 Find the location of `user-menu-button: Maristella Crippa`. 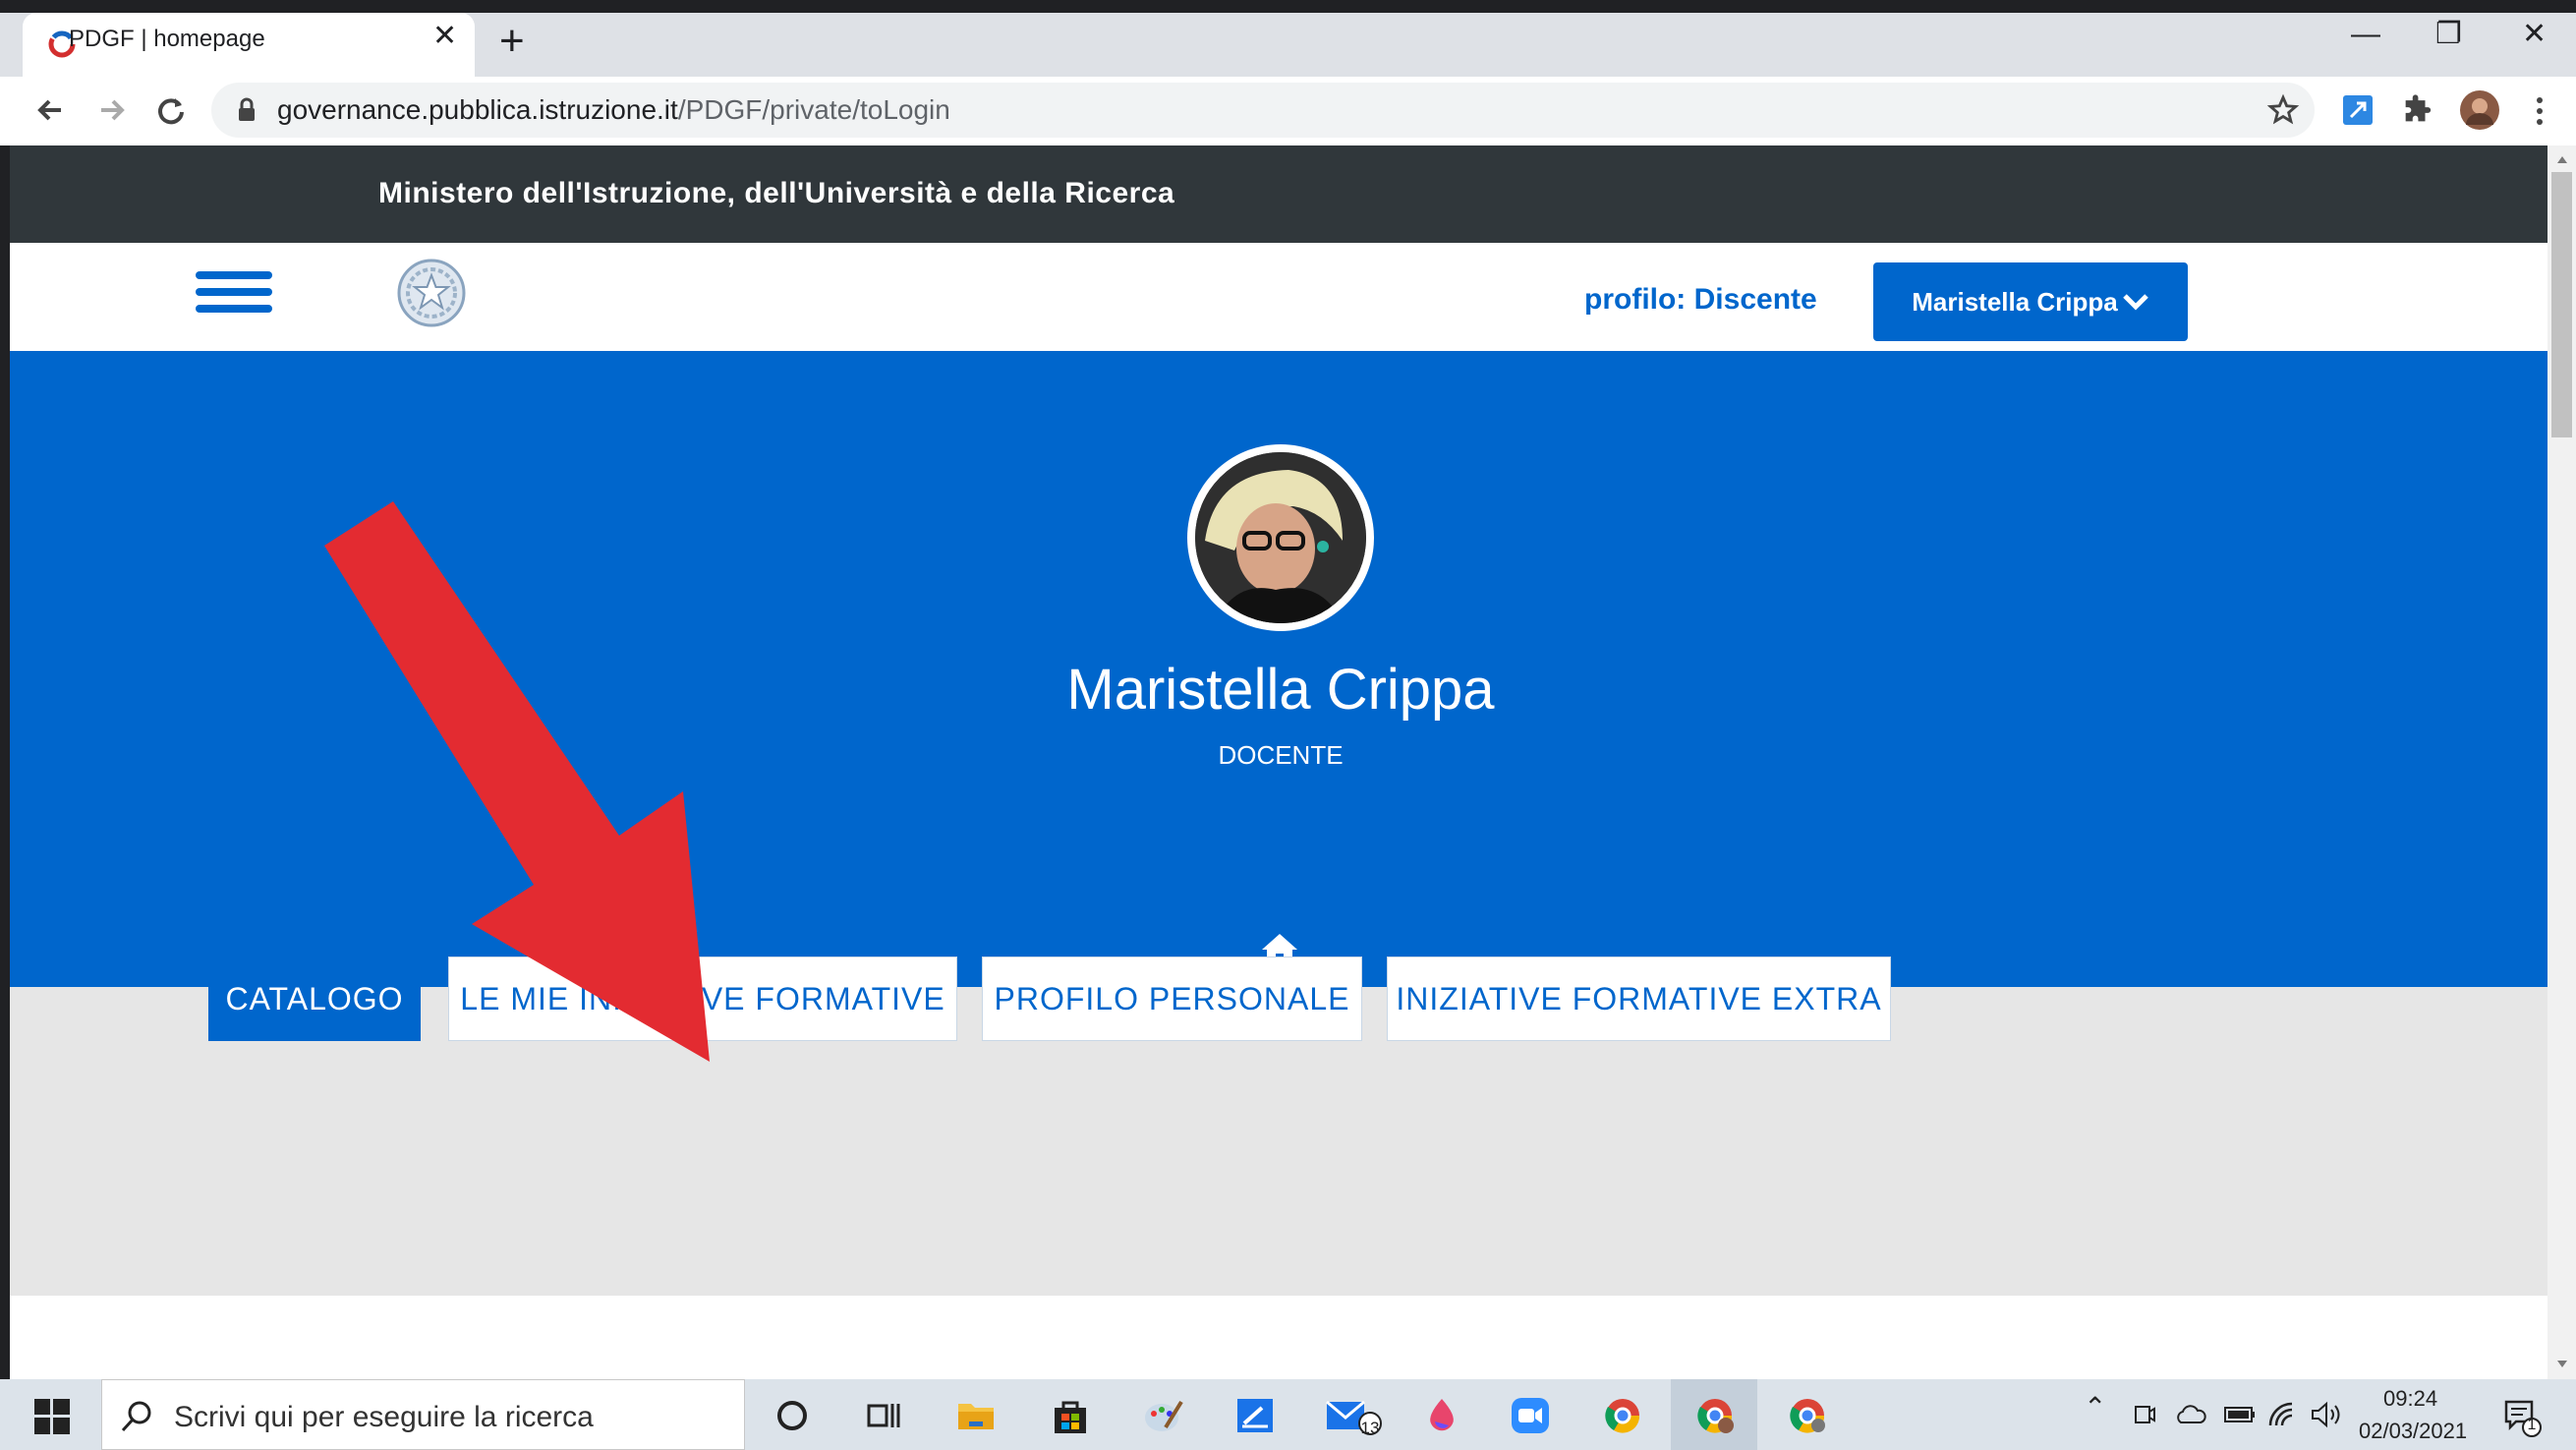

user-menu-button: Maristella Crippa is located at coordinates (2031, 301).